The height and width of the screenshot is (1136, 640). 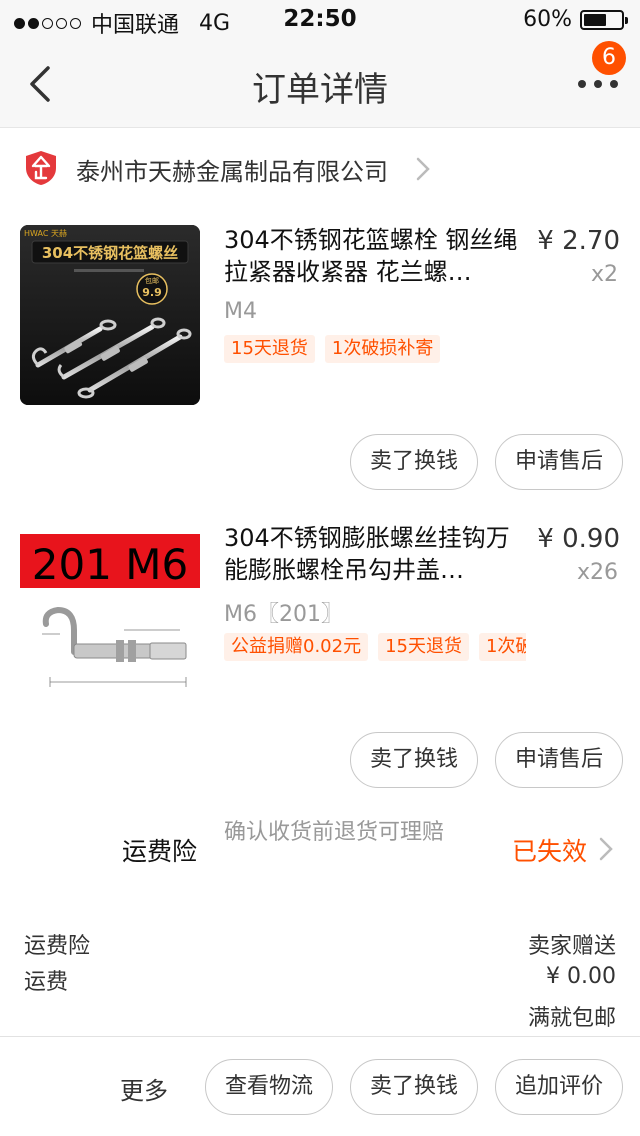 I want to click on status-bar: 中国联通 4G 22:50 60%, so click(x=320, y=20).